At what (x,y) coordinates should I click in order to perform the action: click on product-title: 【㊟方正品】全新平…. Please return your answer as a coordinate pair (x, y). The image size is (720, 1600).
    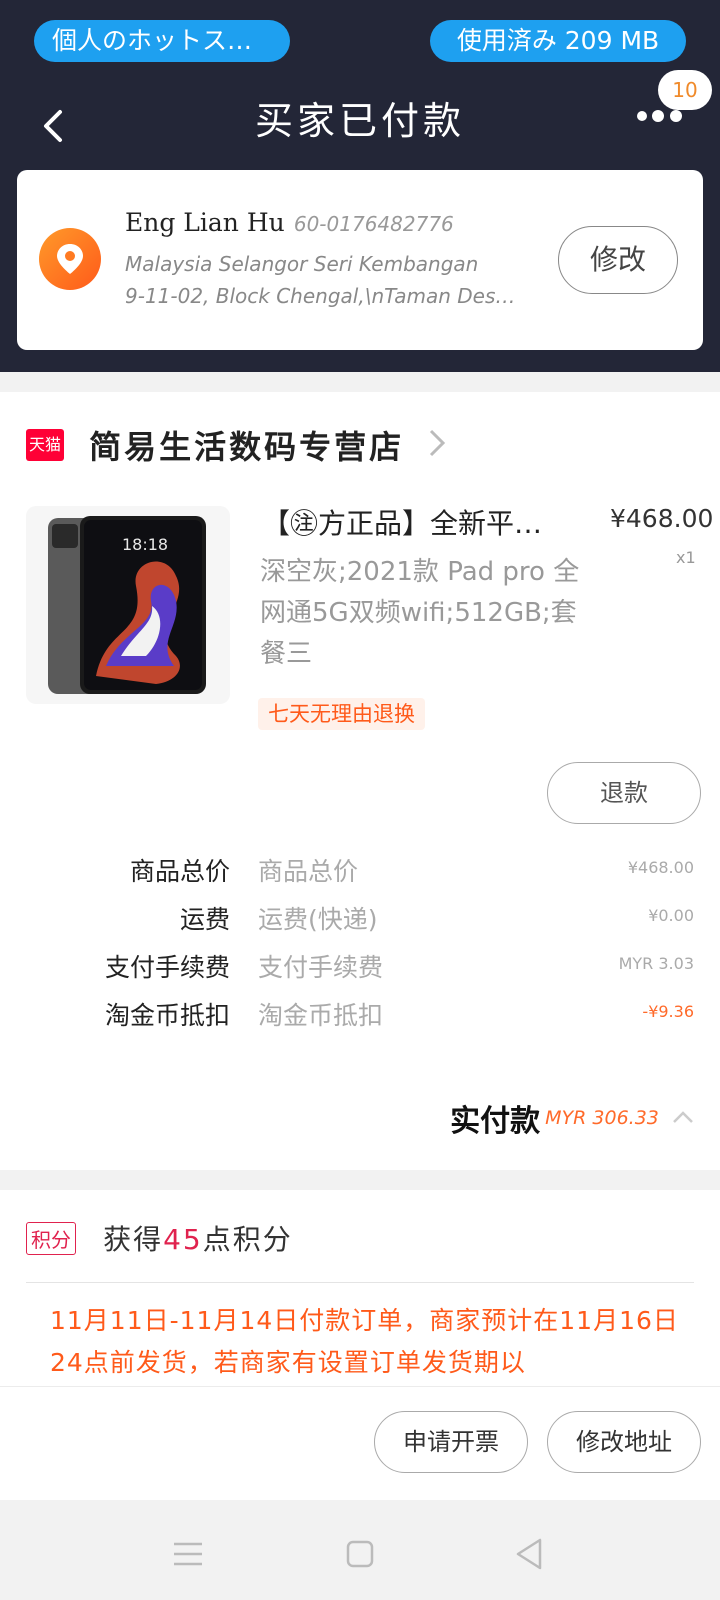
    Looking at the image, I should click on (422, 522).